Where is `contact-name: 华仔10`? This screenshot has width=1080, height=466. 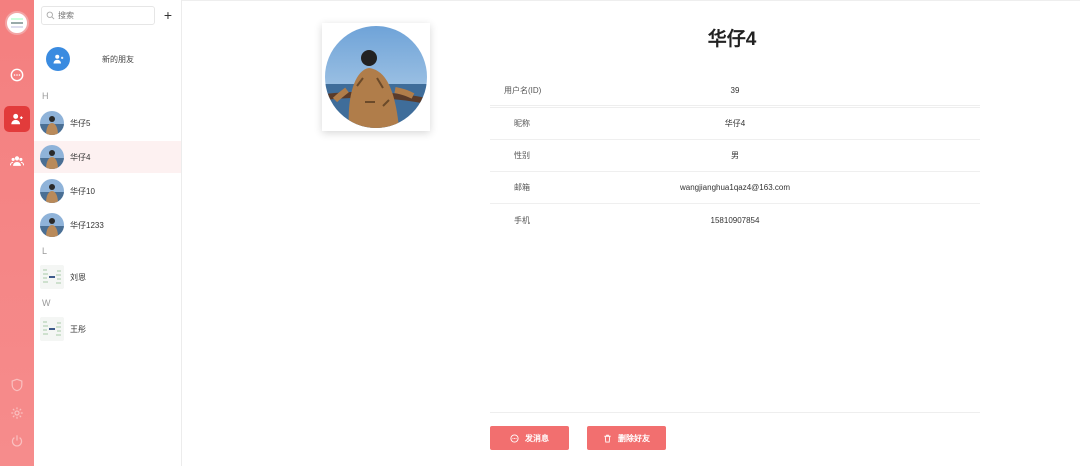 contact-name: 华仔10 is located at coordinates (82, 191).